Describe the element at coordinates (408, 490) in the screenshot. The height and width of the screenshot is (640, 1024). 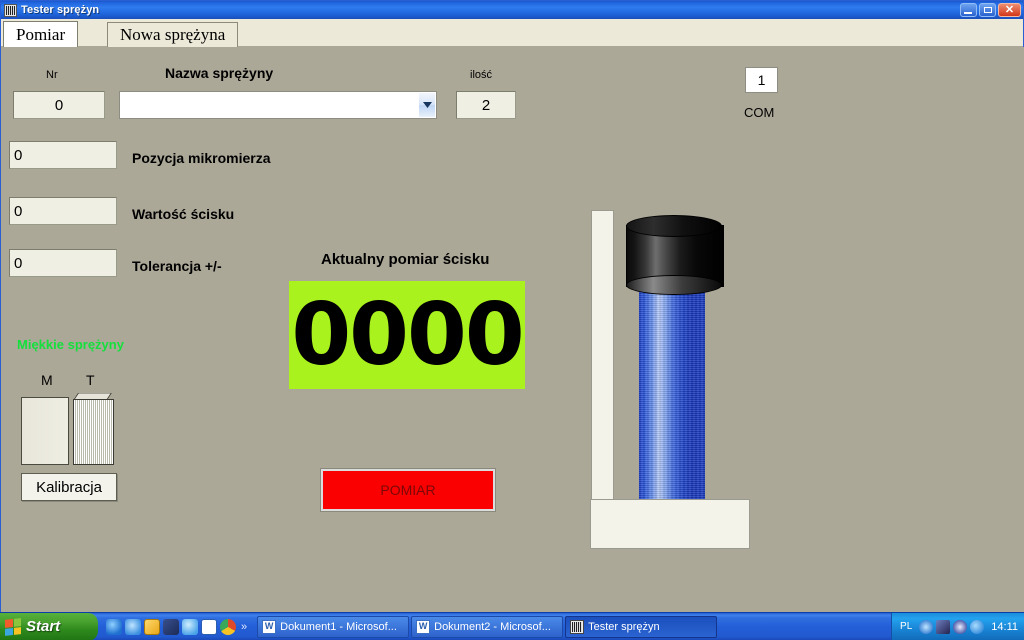
I see `measure-button: POMIAR` at that location.